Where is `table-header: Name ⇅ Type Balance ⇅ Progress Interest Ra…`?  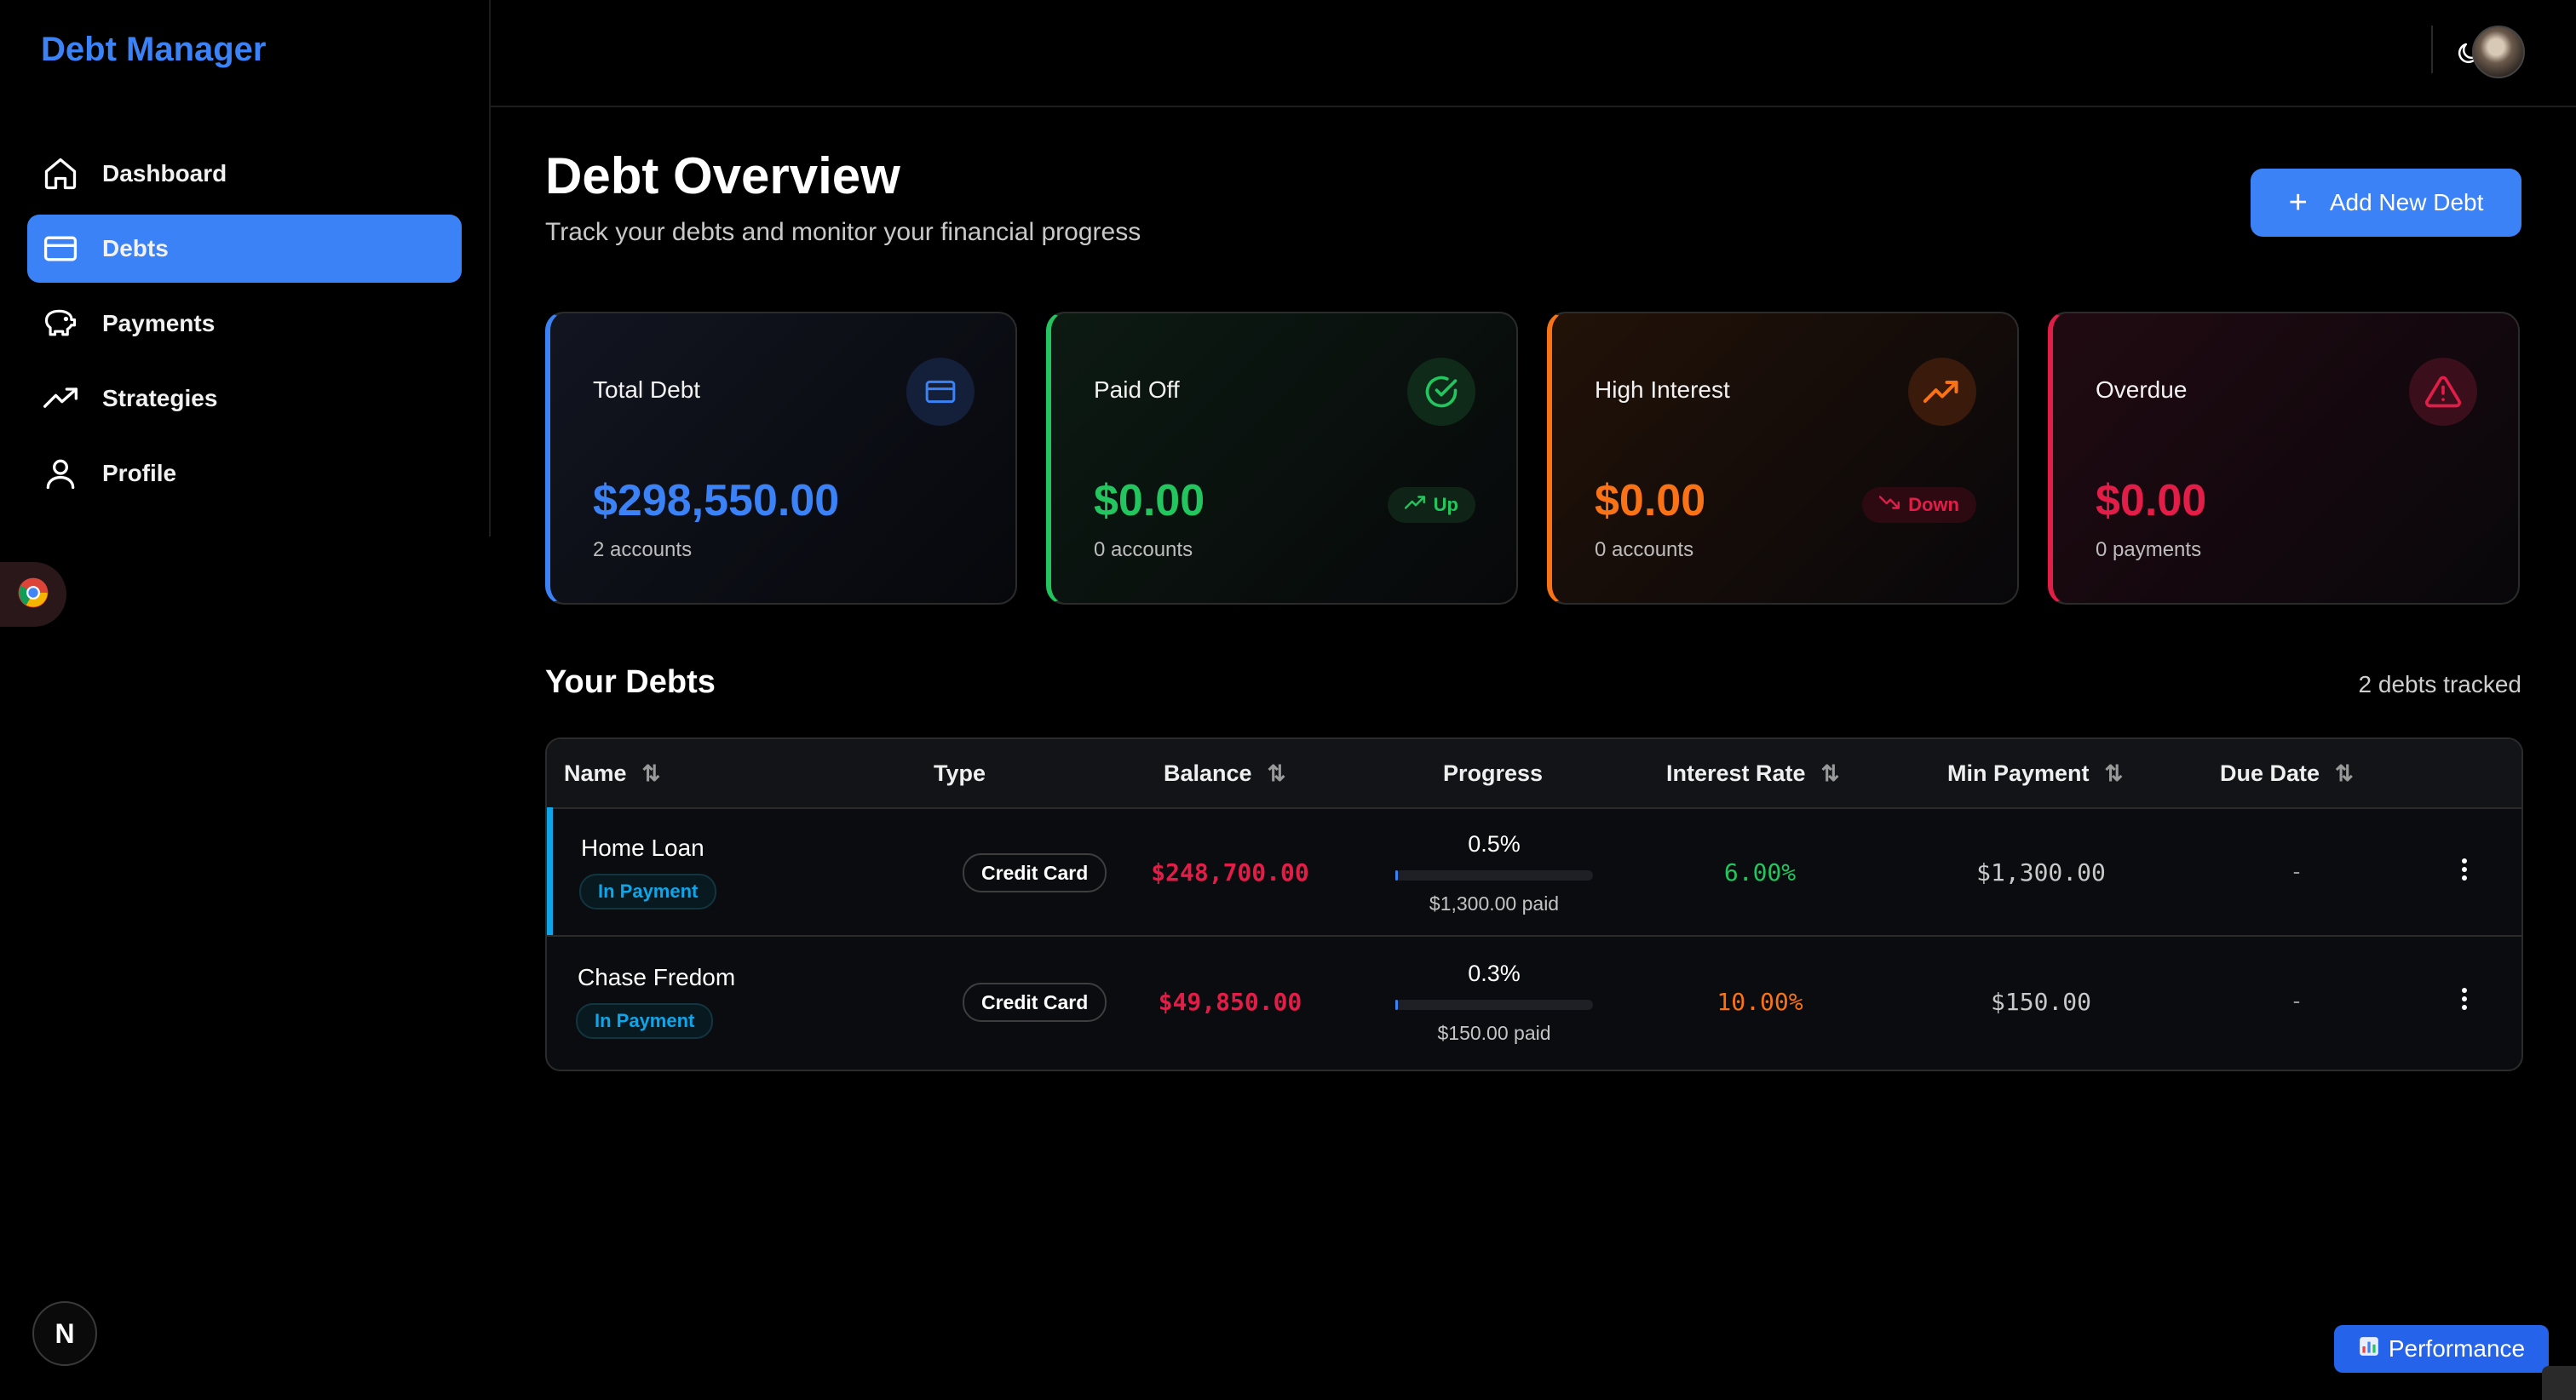
table-header: Name ⇅ Type Balance ⇅ Progress Interest Ra… is located at coordinates (1534, 774).